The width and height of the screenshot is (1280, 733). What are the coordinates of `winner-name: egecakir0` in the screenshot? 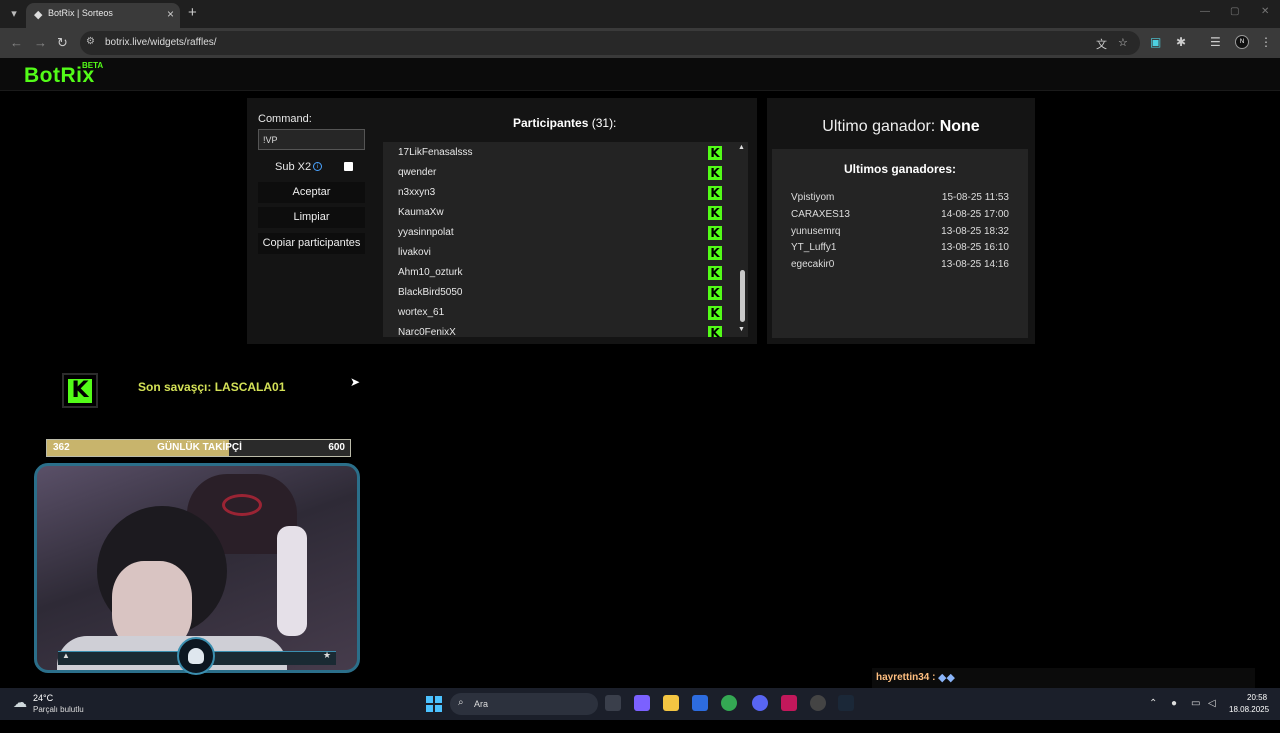 It's located at (813, 264).